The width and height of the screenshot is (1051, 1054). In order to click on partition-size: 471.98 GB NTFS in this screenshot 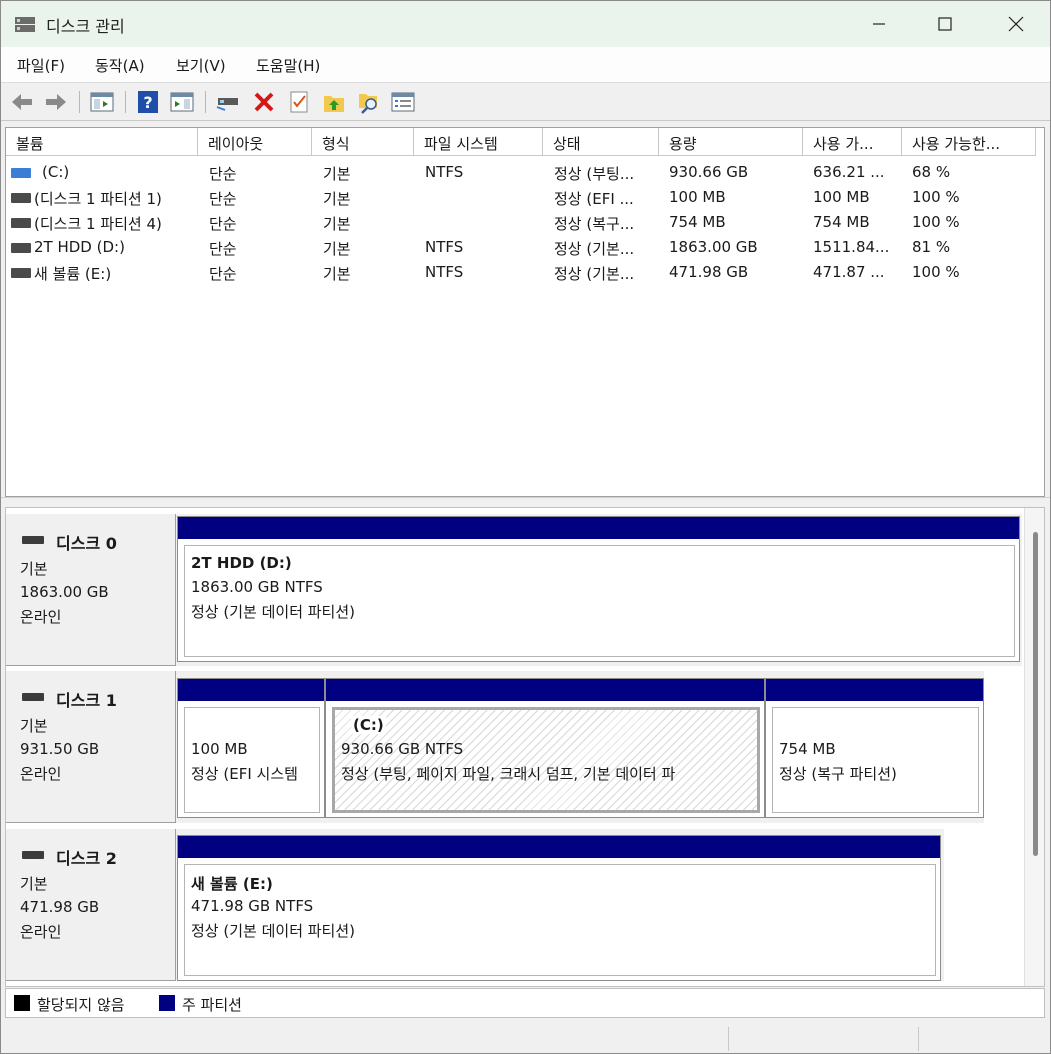, I will do `click(252, 906)`.